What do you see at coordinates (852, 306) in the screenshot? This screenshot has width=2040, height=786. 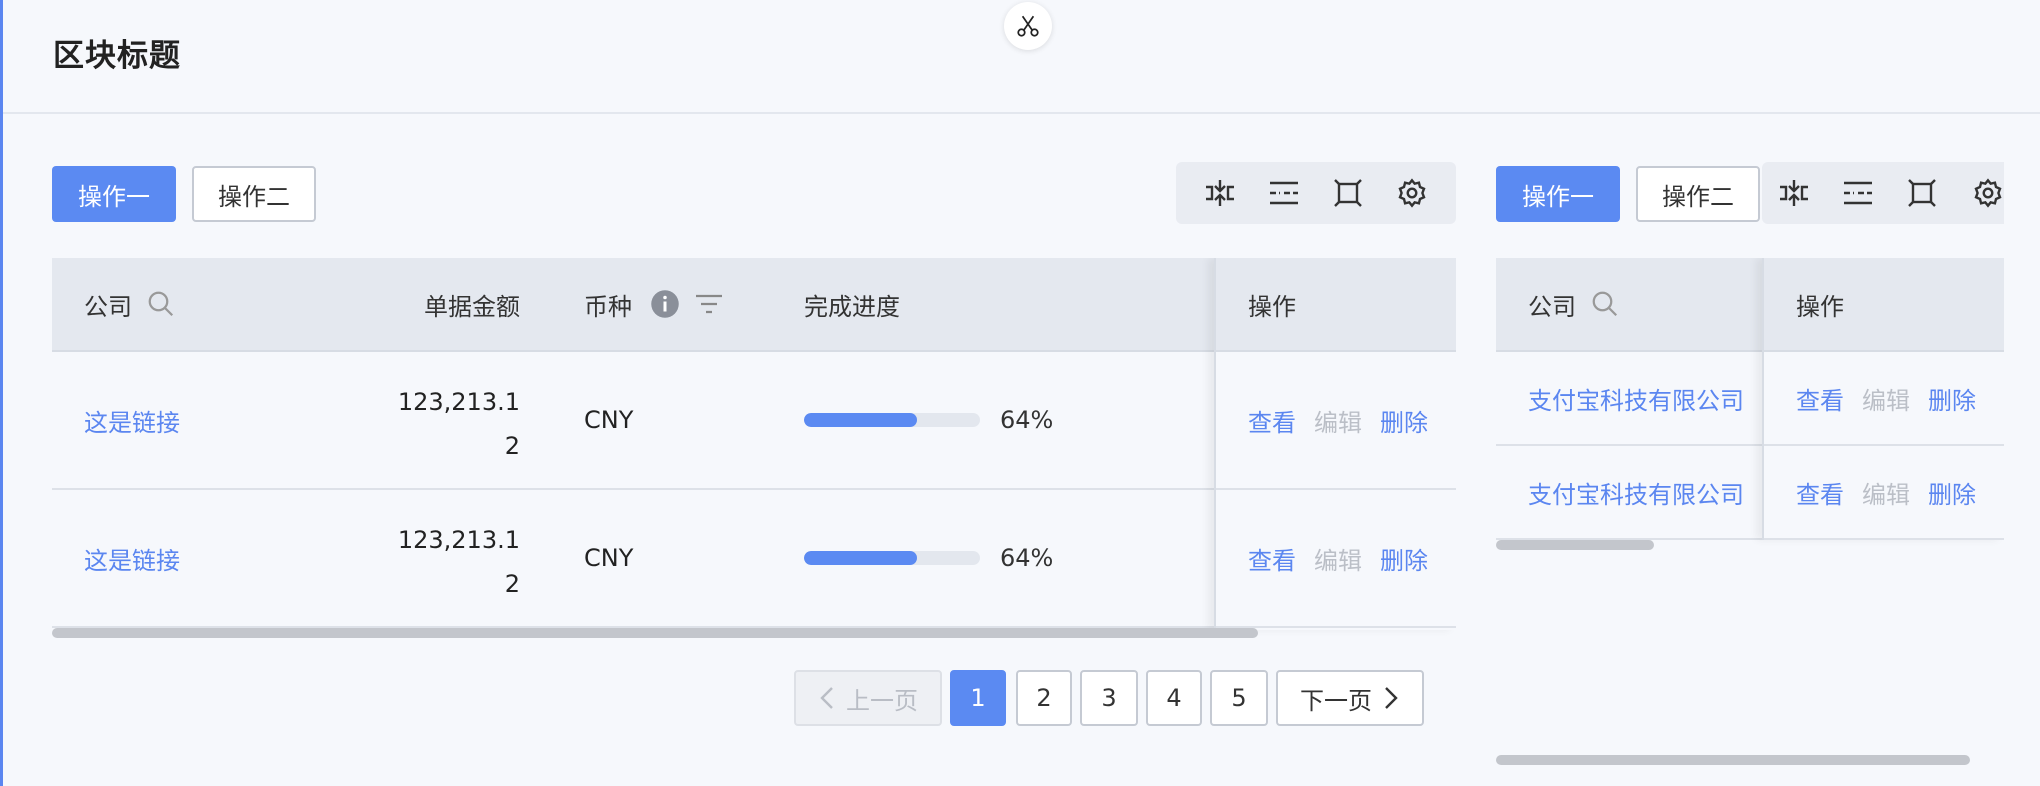 I see `column-progress: 完成进度` at bounding box center [852, 306].